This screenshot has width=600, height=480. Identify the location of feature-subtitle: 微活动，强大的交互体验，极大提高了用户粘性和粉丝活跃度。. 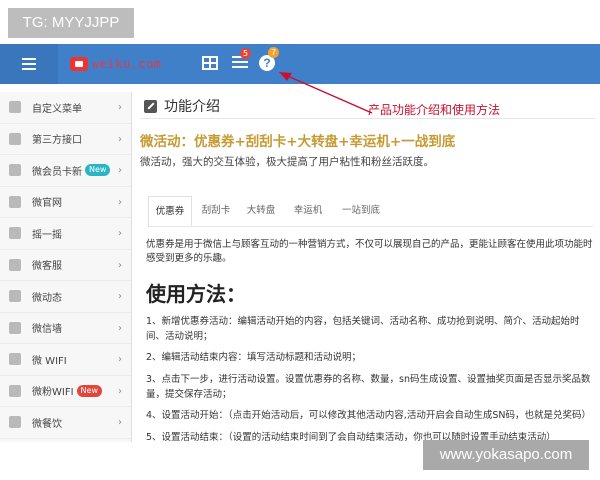
(287, 162).